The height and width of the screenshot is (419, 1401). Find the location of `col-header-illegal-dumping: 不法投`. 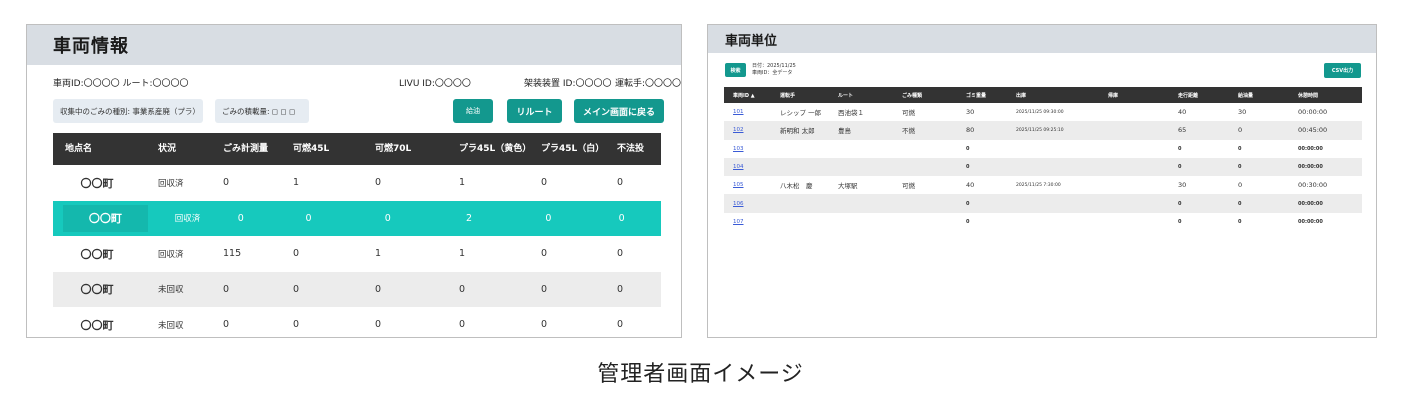

col-header-illegal-dumping: 不法投 is located at coordinates (638, 149).